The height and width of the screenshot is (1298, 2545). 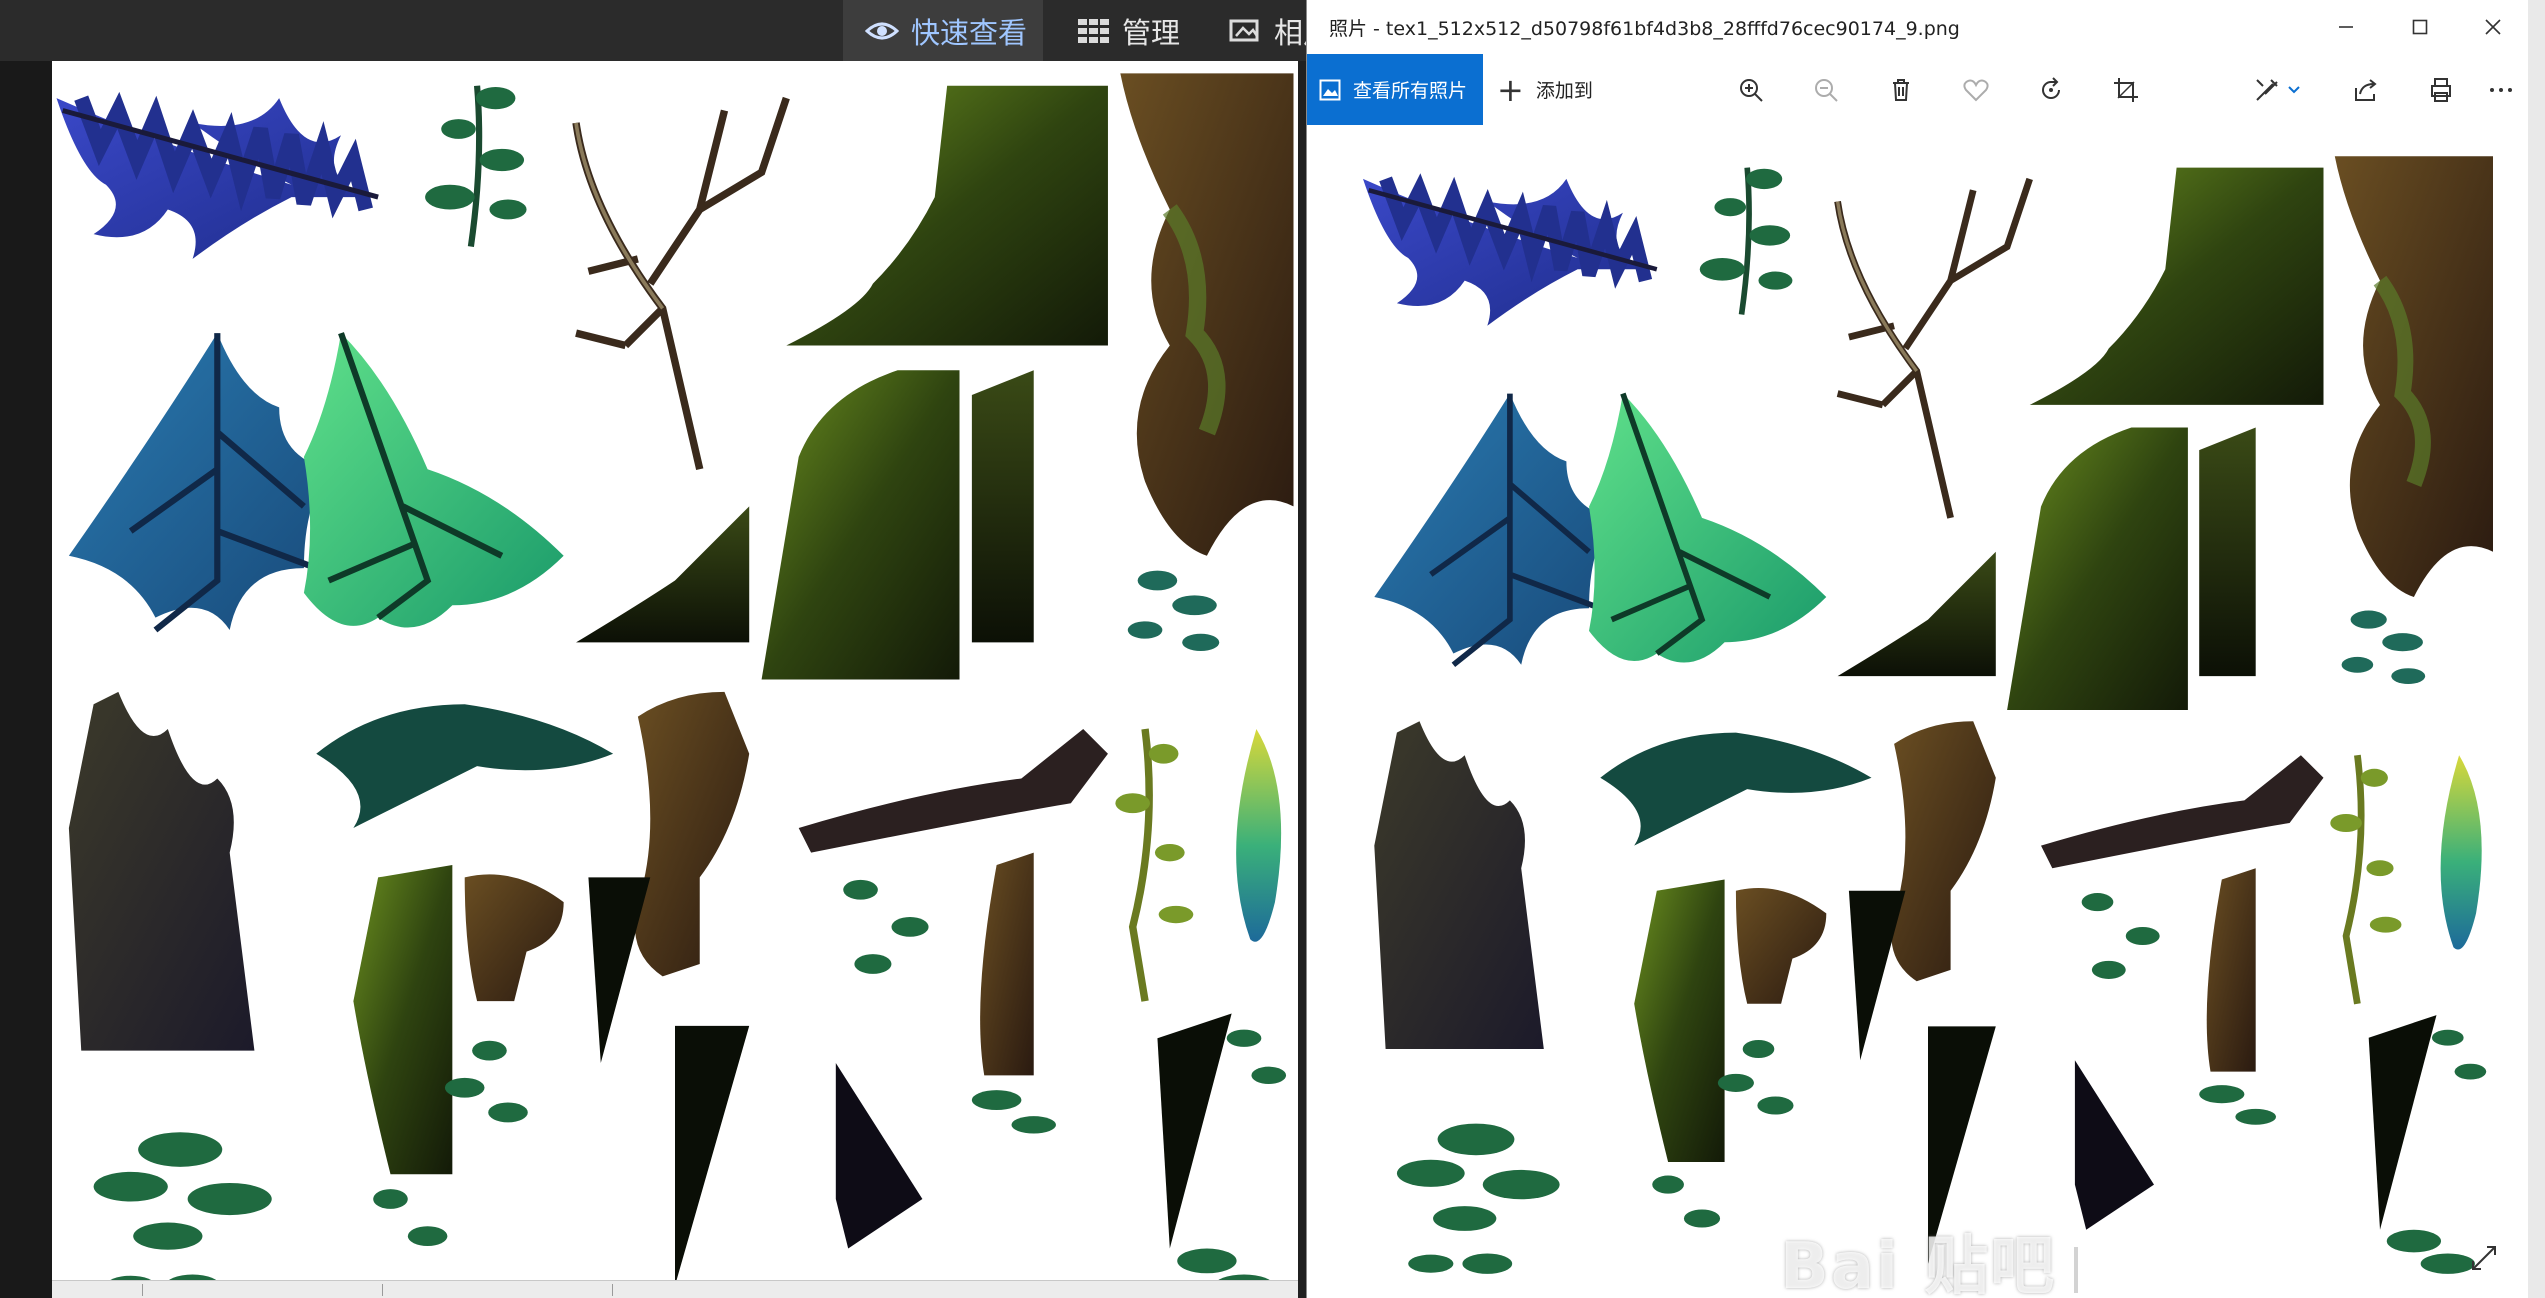 I want to click on rotate-button, so click(x=2051, y=89).